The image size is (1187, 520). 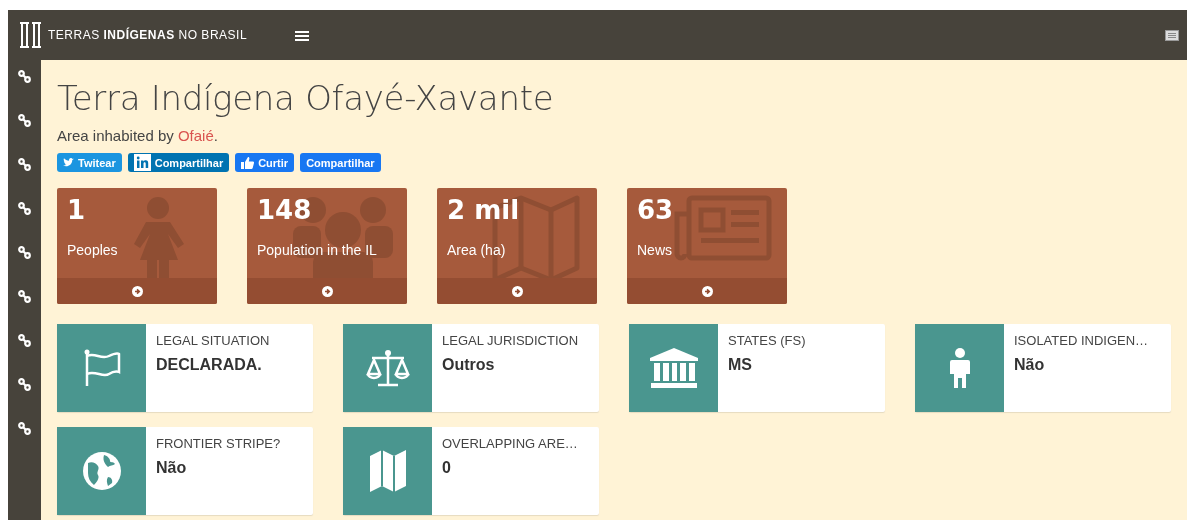 What do you see at coordinates (89, 163) in the screenshot?
I see `twitter-share-button: Twitear` at bounding box center [89, 163].